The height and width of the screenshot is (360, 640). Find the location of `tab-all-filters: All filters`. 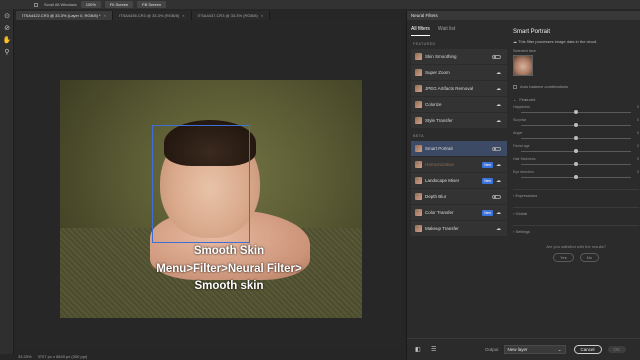

tab-all-filters: All filters is located at coordinates (420, 31).